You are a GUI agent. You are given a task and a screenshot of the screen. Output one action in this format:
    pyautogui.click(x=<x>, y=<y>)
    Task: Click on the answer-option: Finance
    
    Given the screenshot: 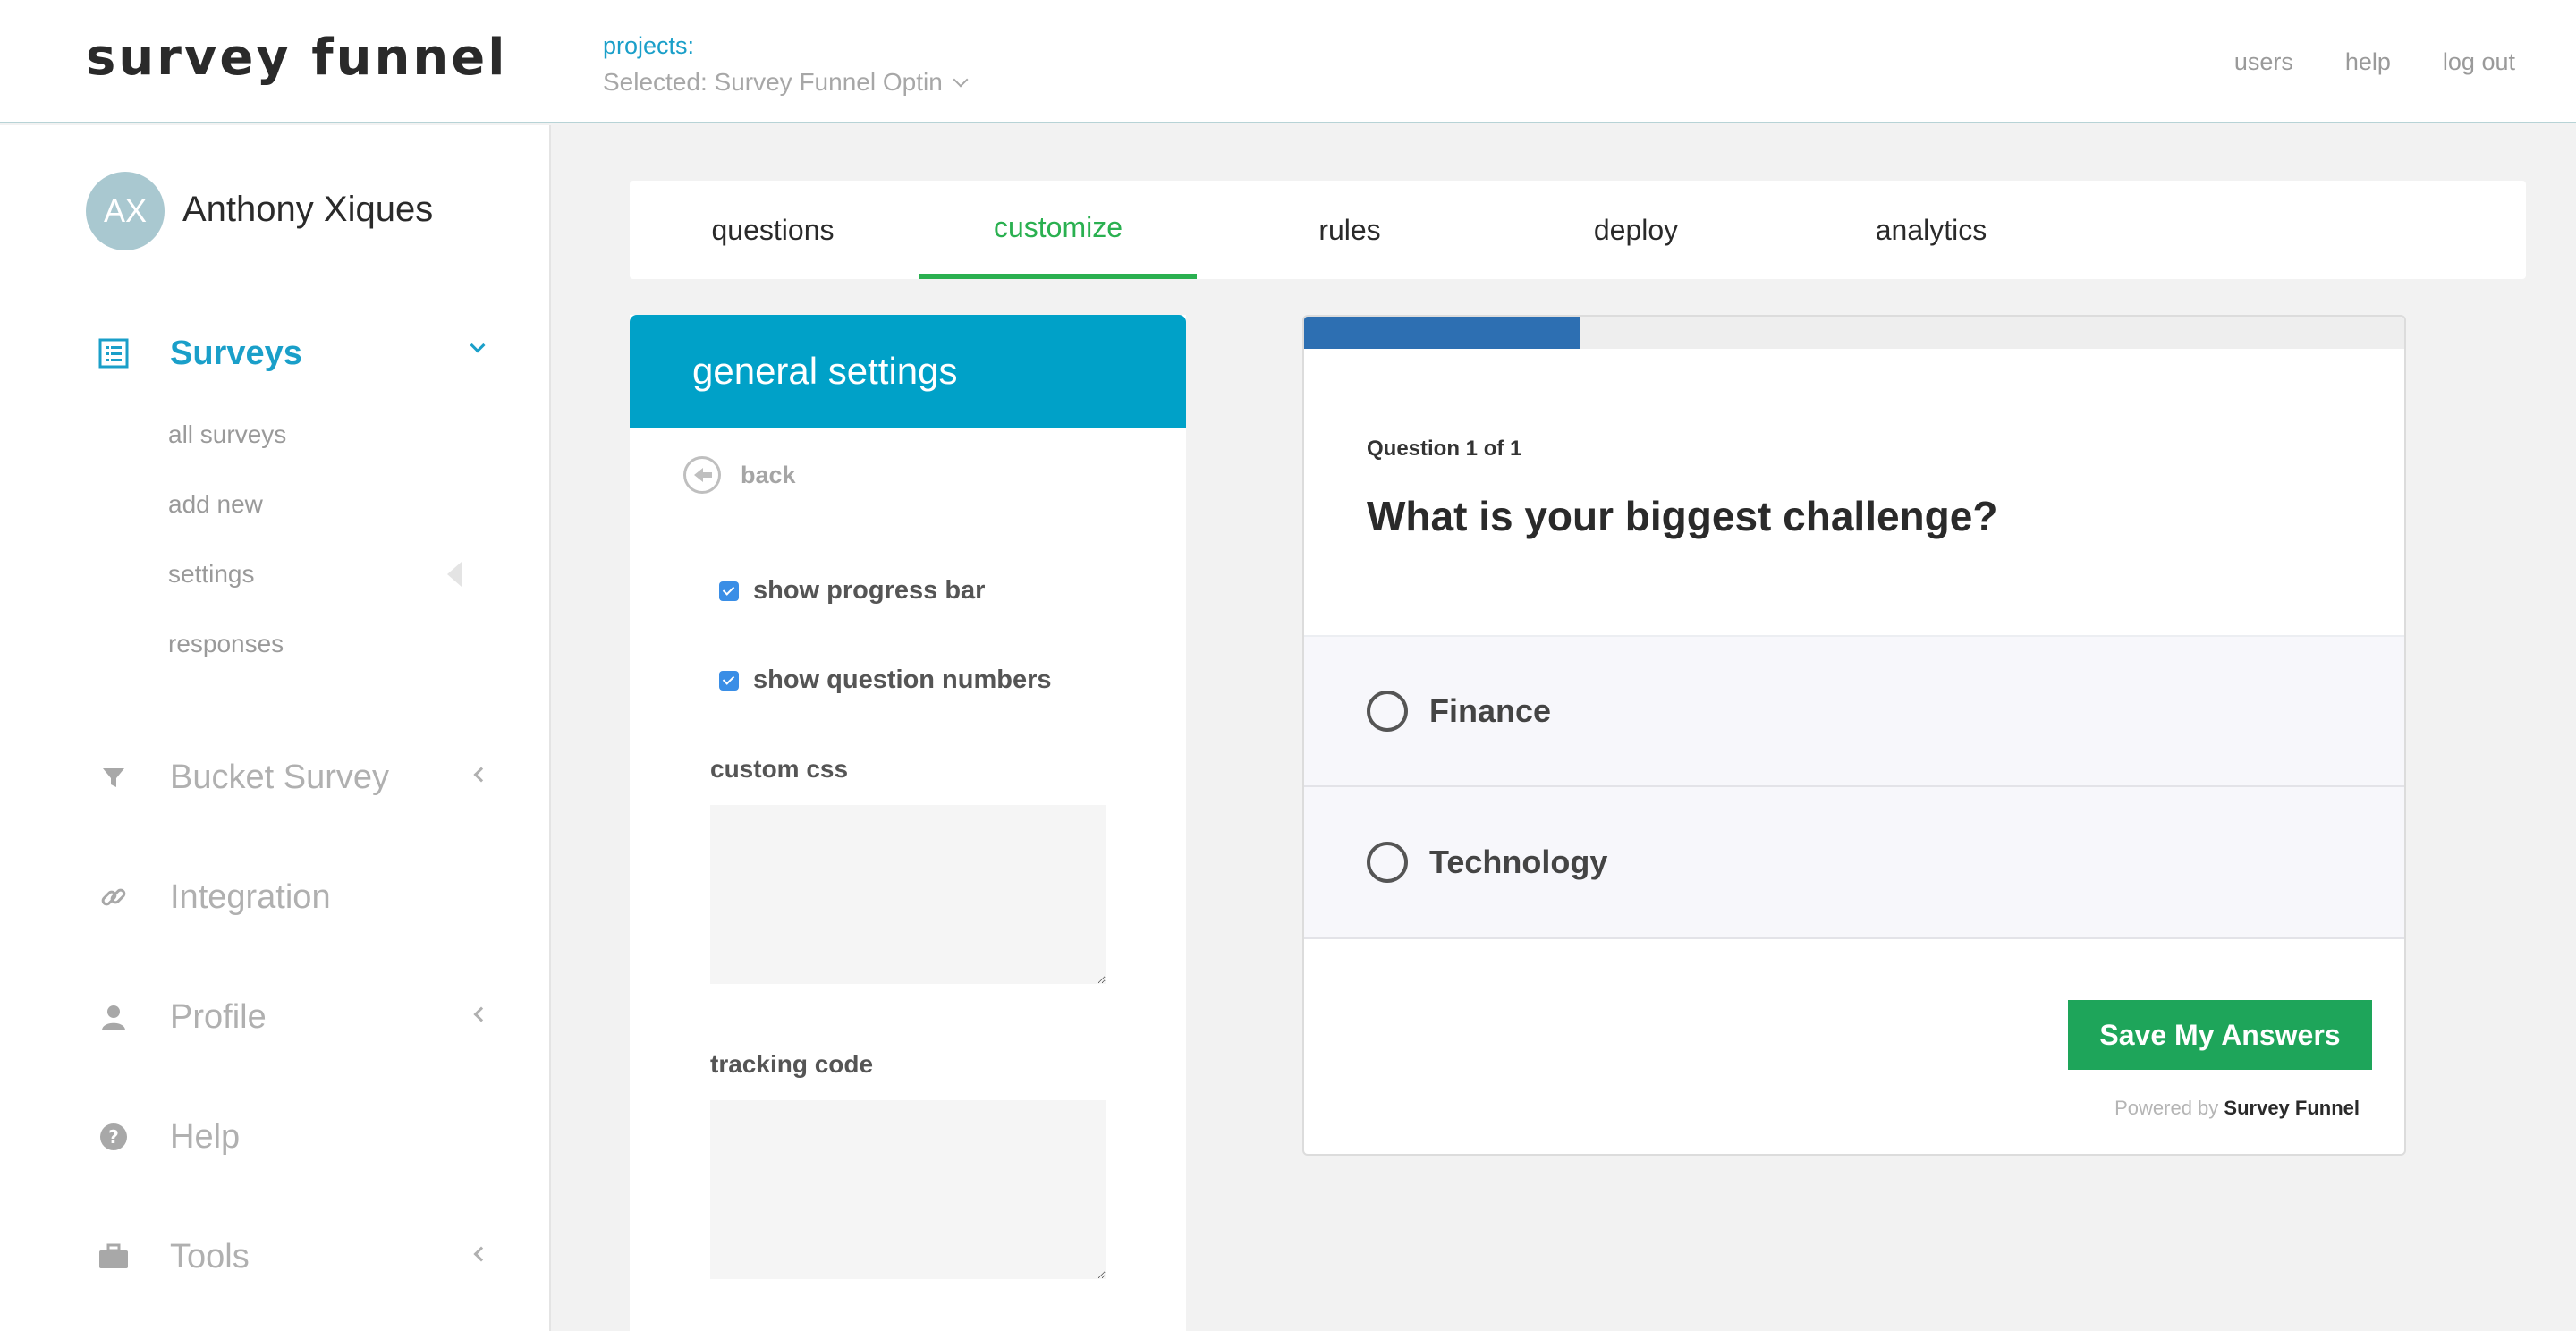 What is the action you would take?
    pyautogui.click(x=1854, y=711)
    